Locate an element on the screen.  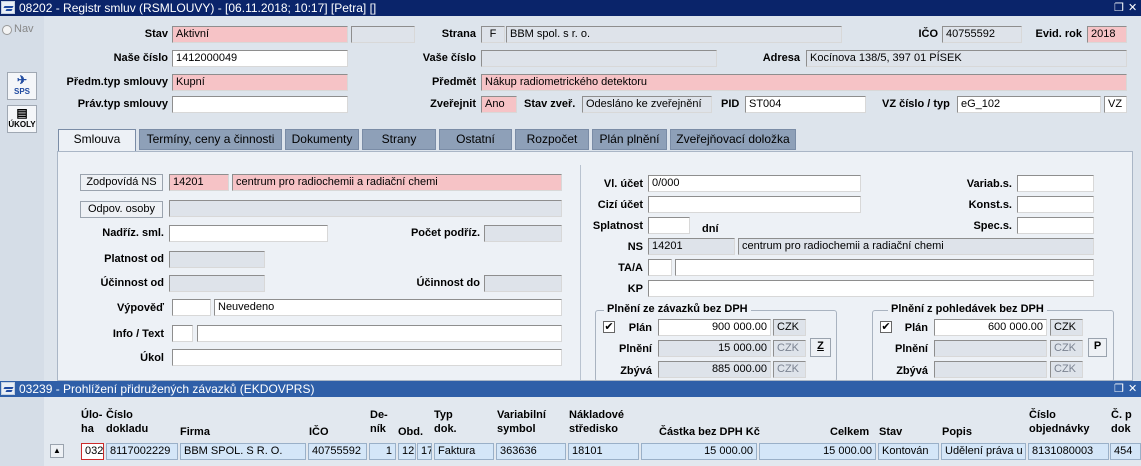
cell-ico: 40755592 is located at coordinates (337, 451).